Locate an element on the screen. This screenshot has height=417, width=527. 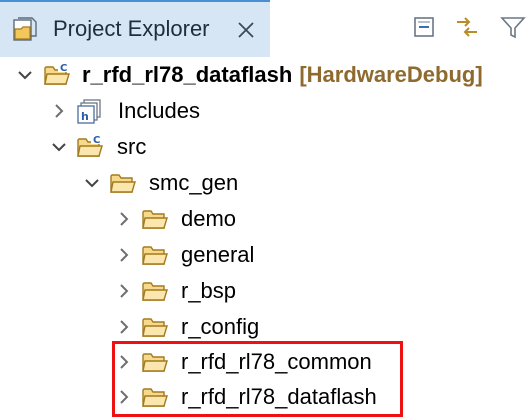
tree-item-smc-gen: smc_gen is located at coordinates (263, 184).